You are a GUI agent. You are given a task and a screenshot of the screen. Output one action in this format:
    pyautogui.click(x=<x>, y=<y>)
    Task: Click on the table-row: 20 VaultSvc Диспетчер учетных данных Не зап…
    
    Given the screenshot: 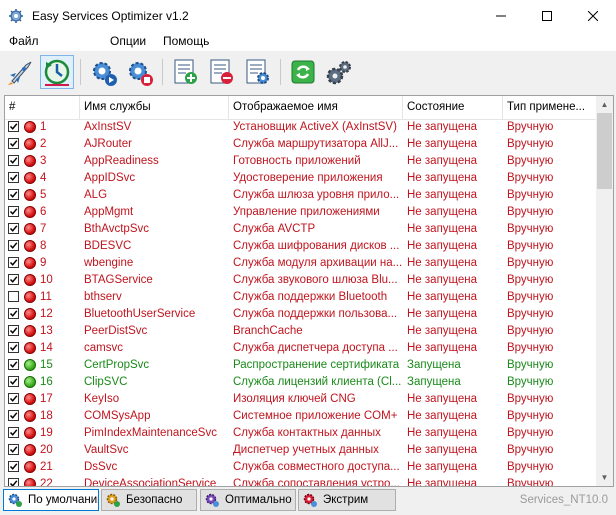 What is the action you would take?
    pyautogui.click(x=301, y=450)
    